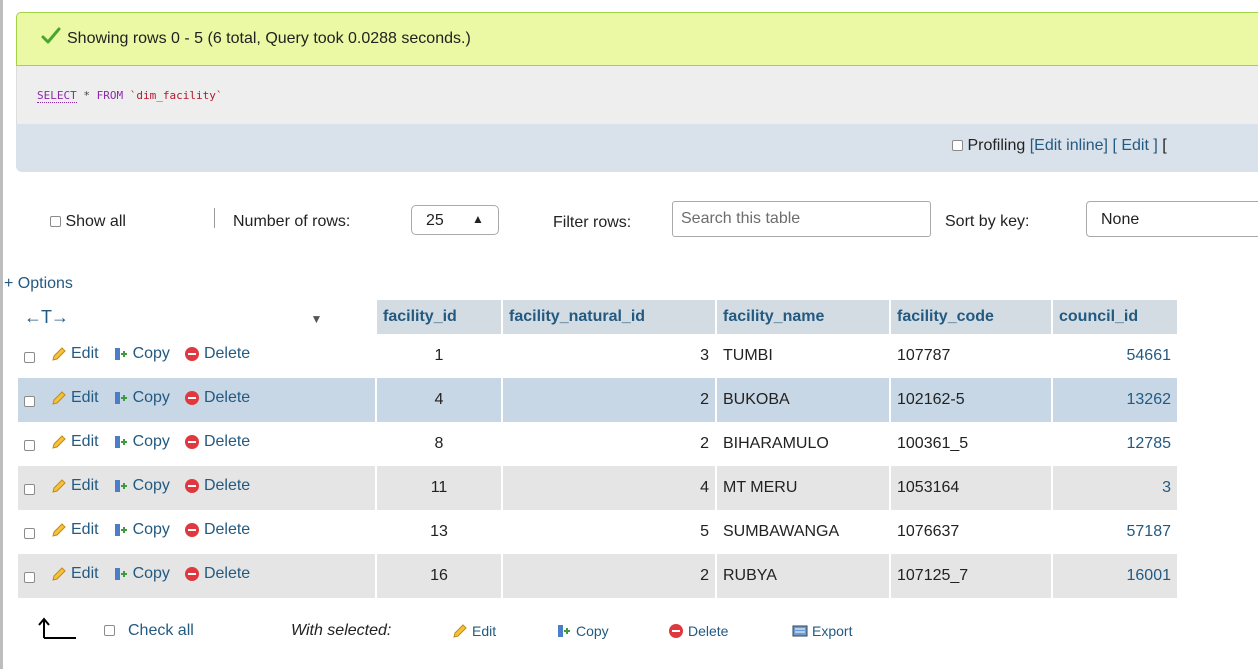  What do you see at coordinates (971, 488) in the screenshot?
I see `cell-facility-code: 1053164` at bounding box center [971, 488].